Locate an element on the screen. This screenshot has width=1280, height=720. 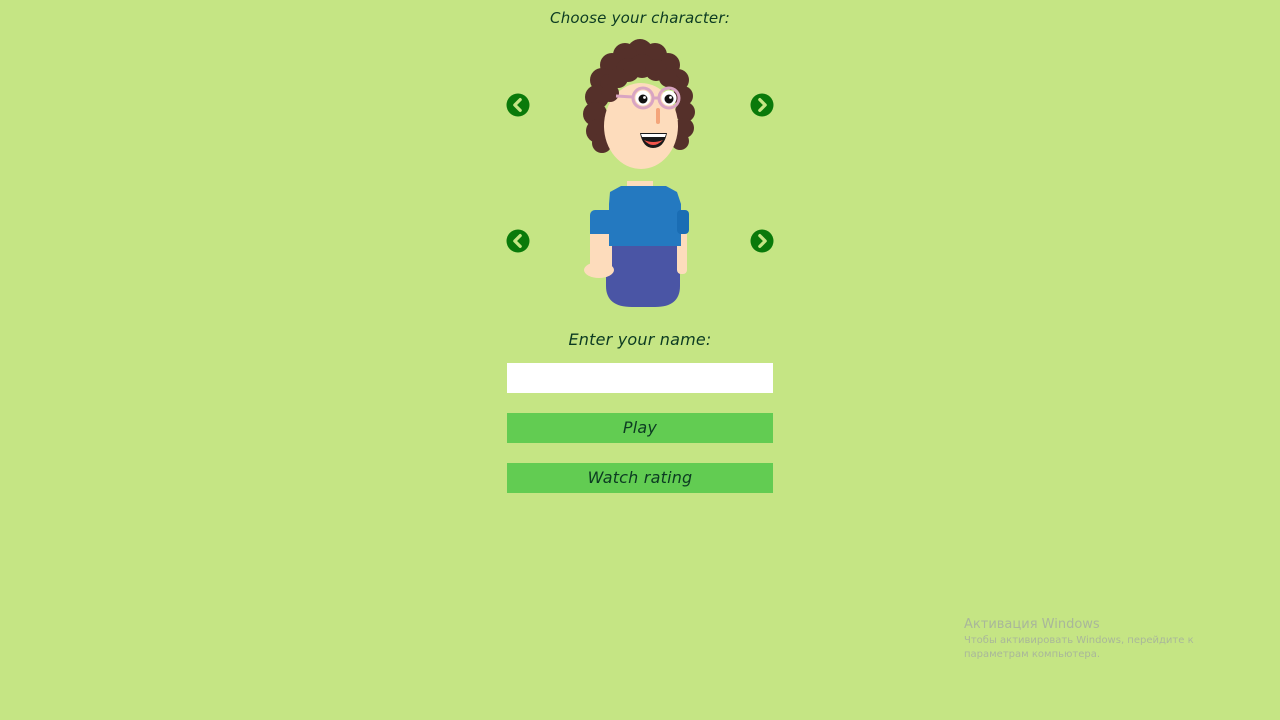
watch-rating-button: Watch rating is located at coordinates (640, 478).